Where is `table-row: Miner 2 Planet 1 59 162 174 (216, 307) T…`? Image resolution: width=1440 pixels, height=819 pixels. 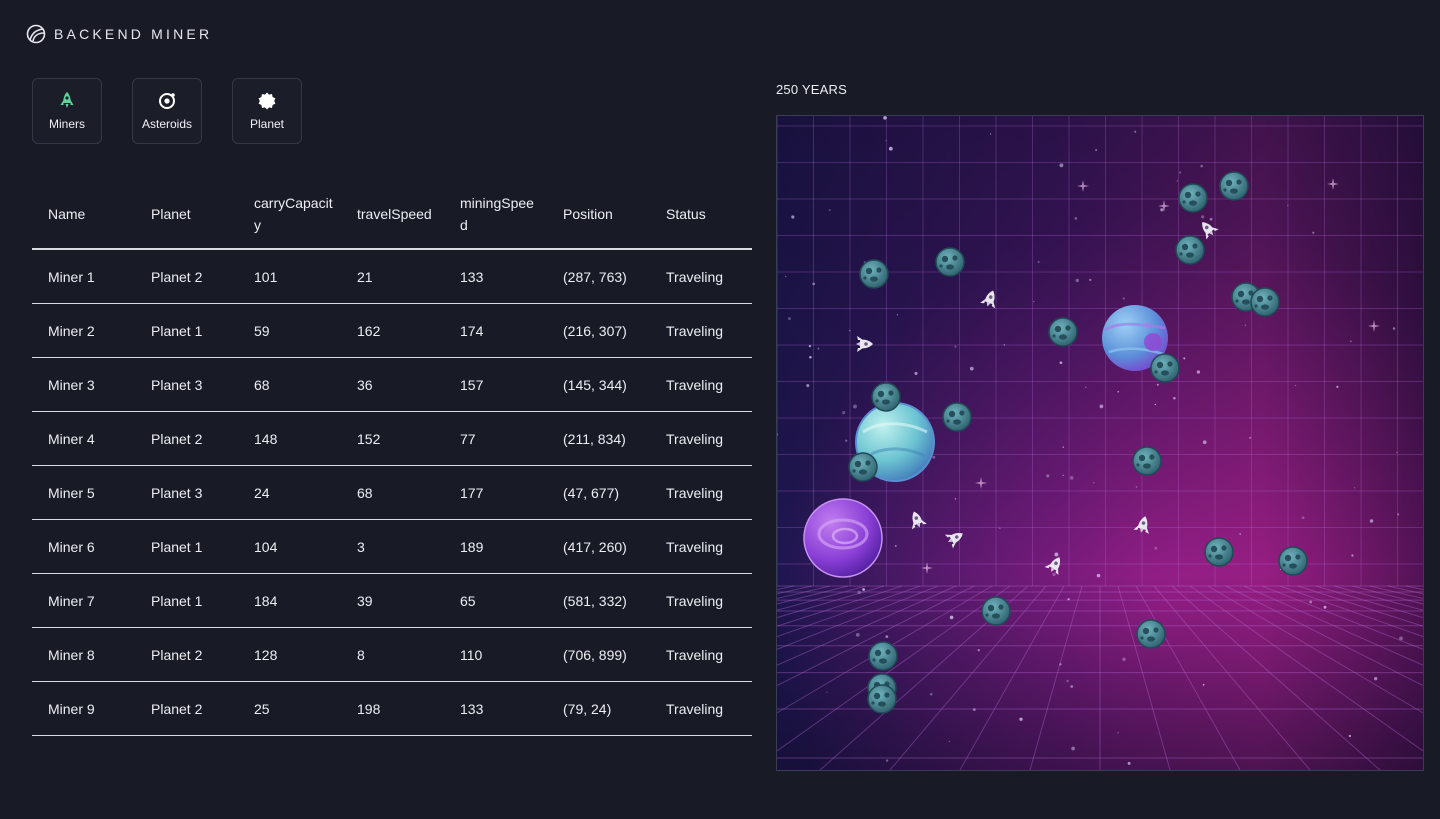
table-row: Miner 2 Planet 1 59 162 174 (216, 307) T… is located at coordinates (392, 330).